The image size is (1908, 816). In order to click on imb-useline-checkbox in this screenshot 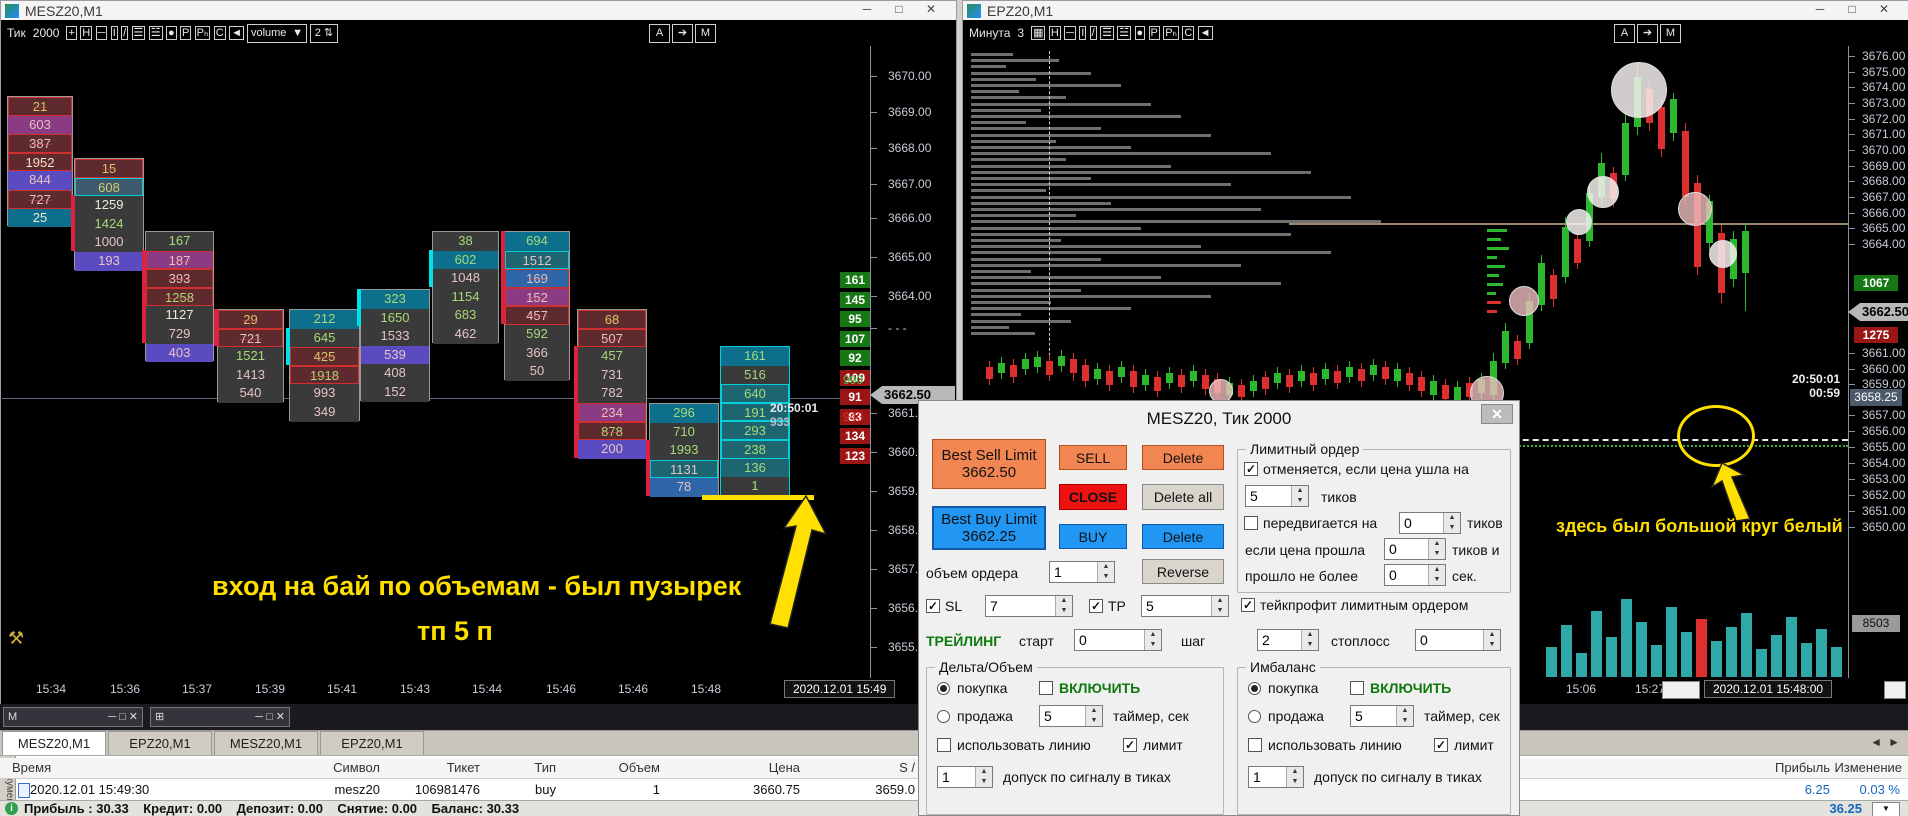, I will do `click(1255, 745)`.